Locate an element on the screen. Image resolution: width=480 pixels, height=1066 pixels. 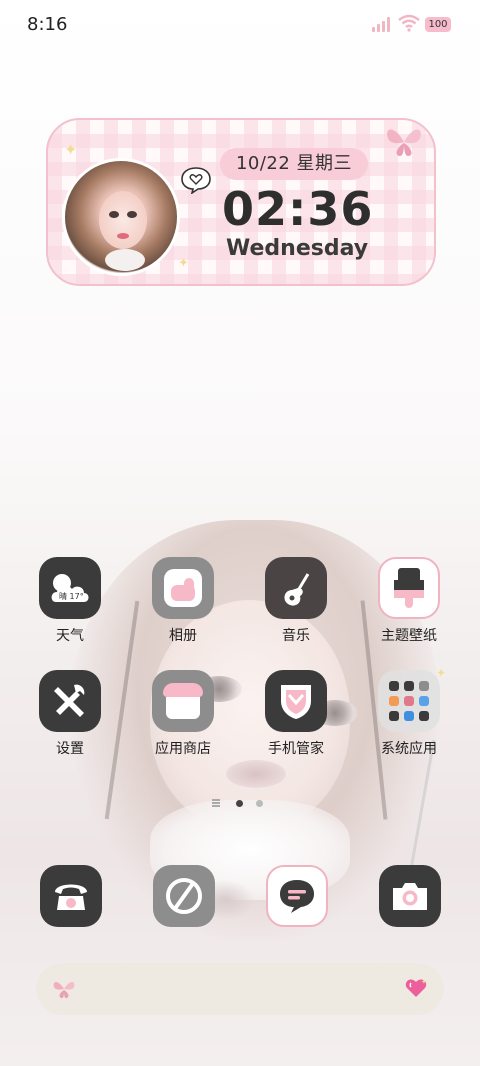
app-gallery: 相册 is located at coordinates (183, 601).